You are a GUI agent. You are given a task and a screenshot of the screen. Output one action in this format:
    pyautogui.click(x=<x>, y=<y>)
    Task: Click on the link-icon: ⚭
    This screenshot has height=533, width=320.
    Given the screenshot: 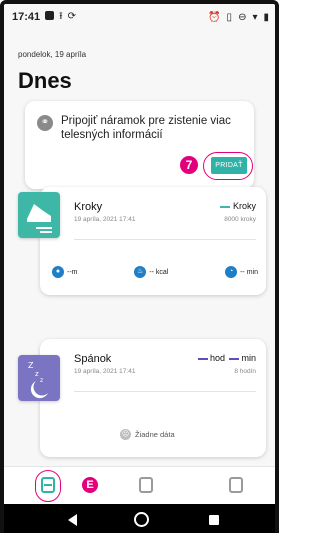 What is the action you would take?
    pyautogui.click(x=45, y=123)
    